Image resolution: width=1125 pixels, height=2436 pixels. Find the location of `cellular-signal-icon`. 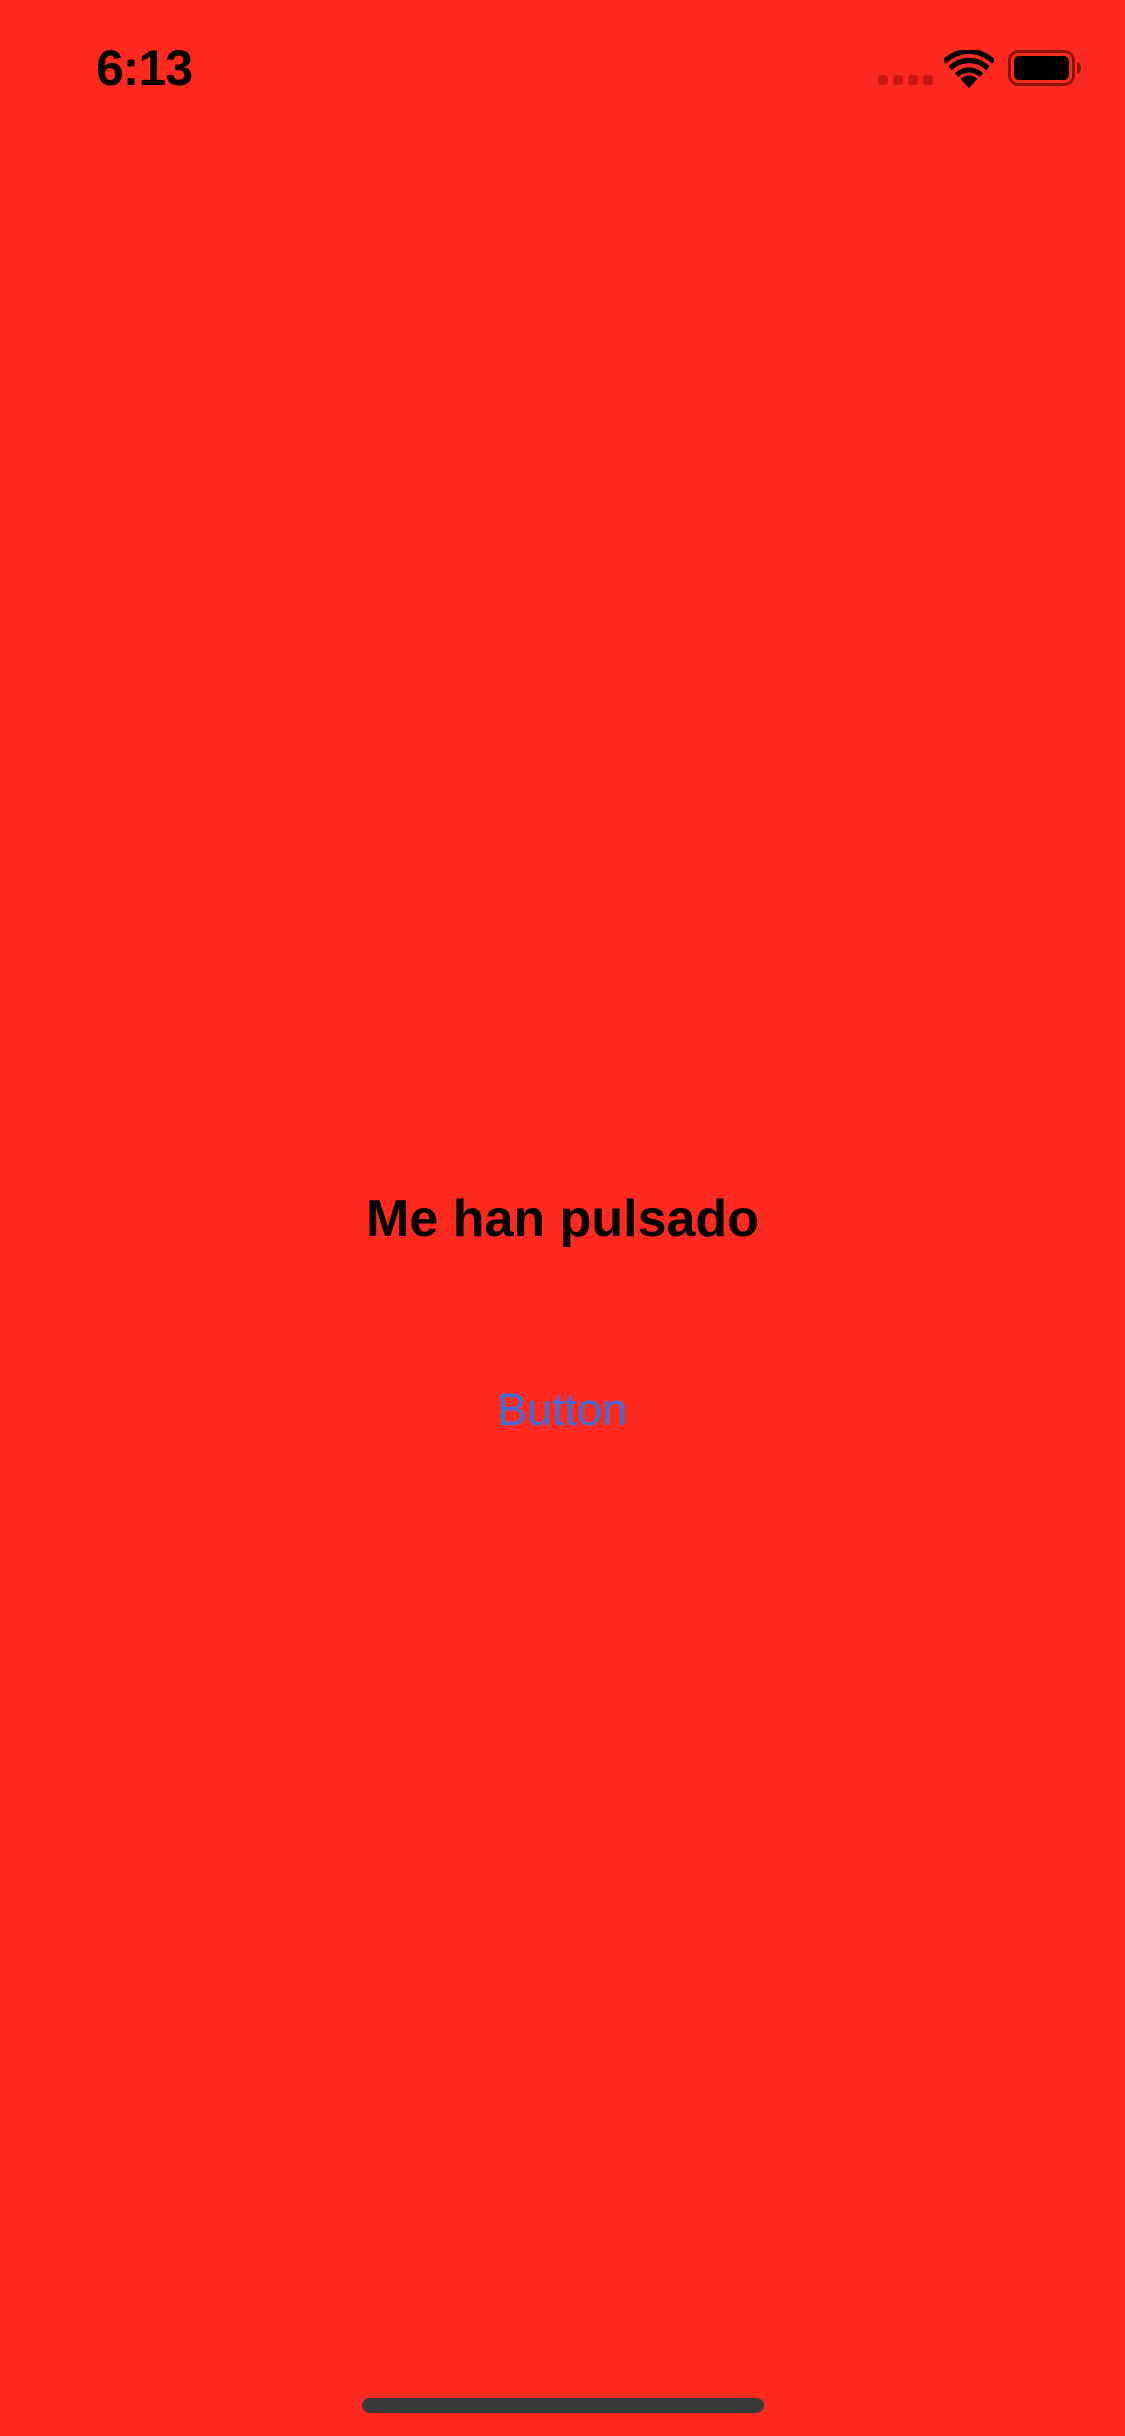

cellular-signal-icon is located at coordinates (906, 79).